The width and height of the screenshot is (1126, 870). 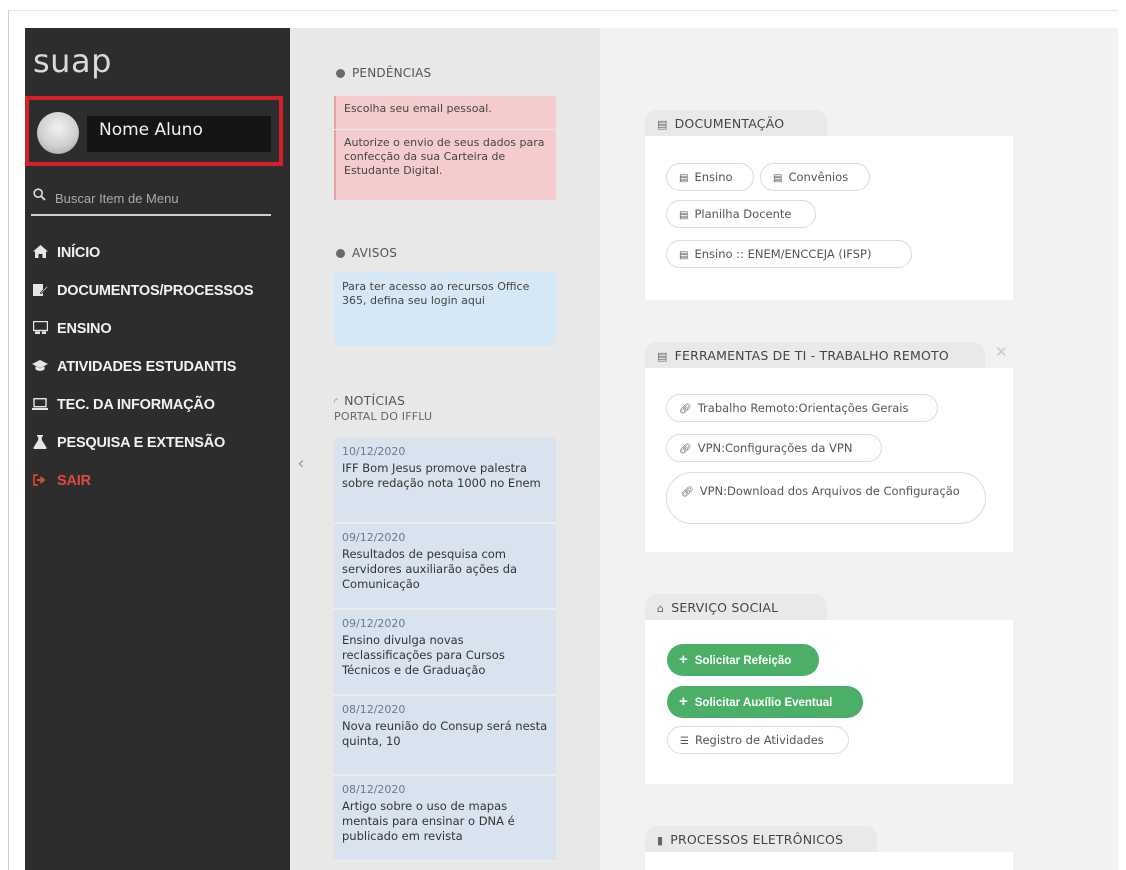 What do you see at coordinates (40, 328) in the screenshot?
I see `ensino-icon` at bounding box center [40, 328].